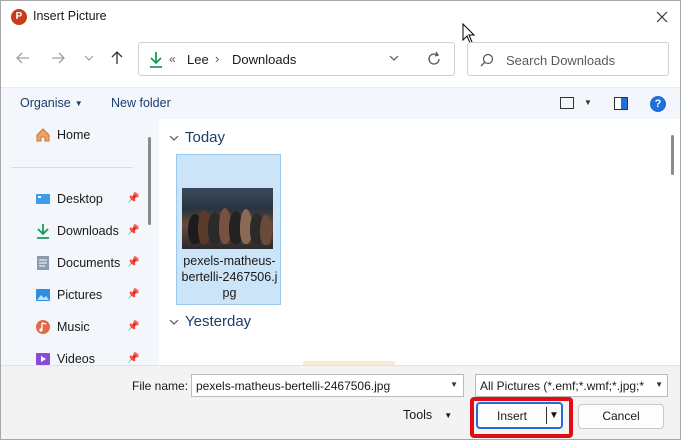  I want to click on breadcrumb-lee: Lee, so click(198, 59).